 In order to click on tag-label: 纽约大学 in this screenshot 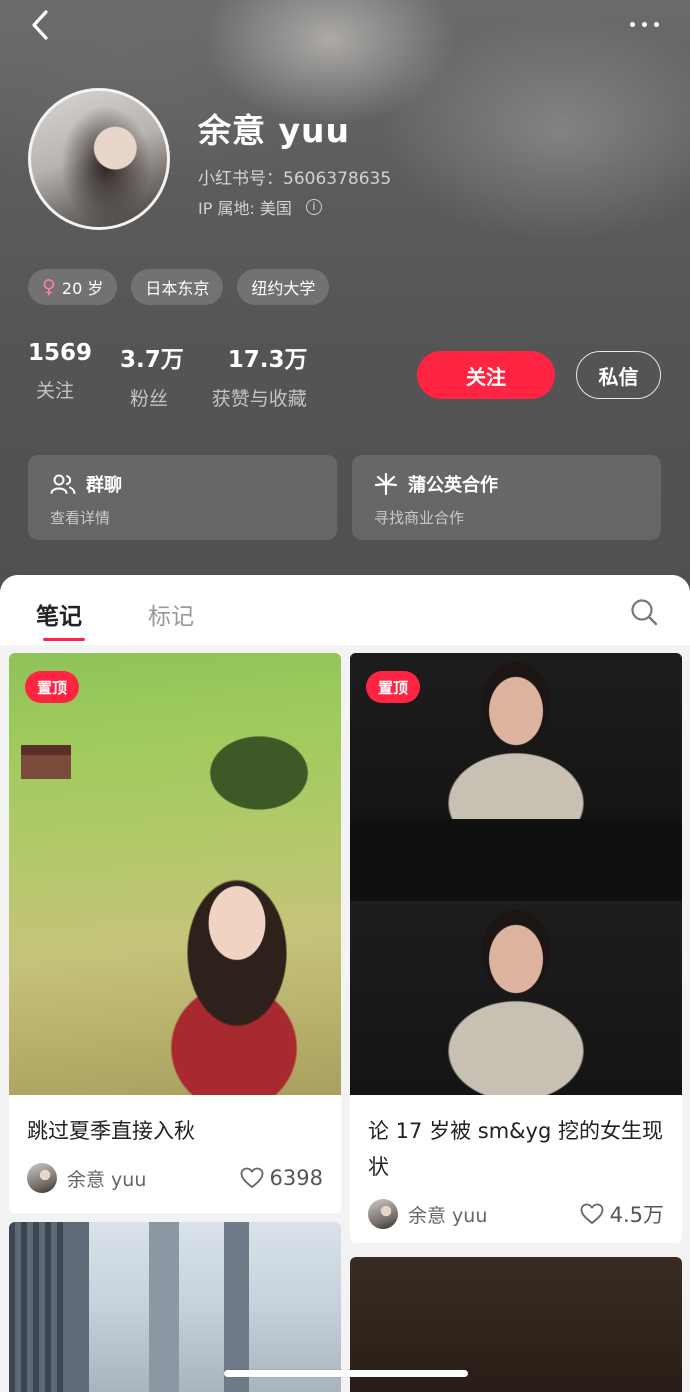, I will do `click(283, 288)`.